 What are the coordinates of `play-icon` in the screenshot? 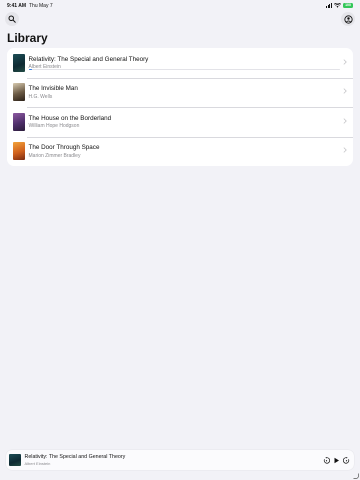 It's located at (336, 460).